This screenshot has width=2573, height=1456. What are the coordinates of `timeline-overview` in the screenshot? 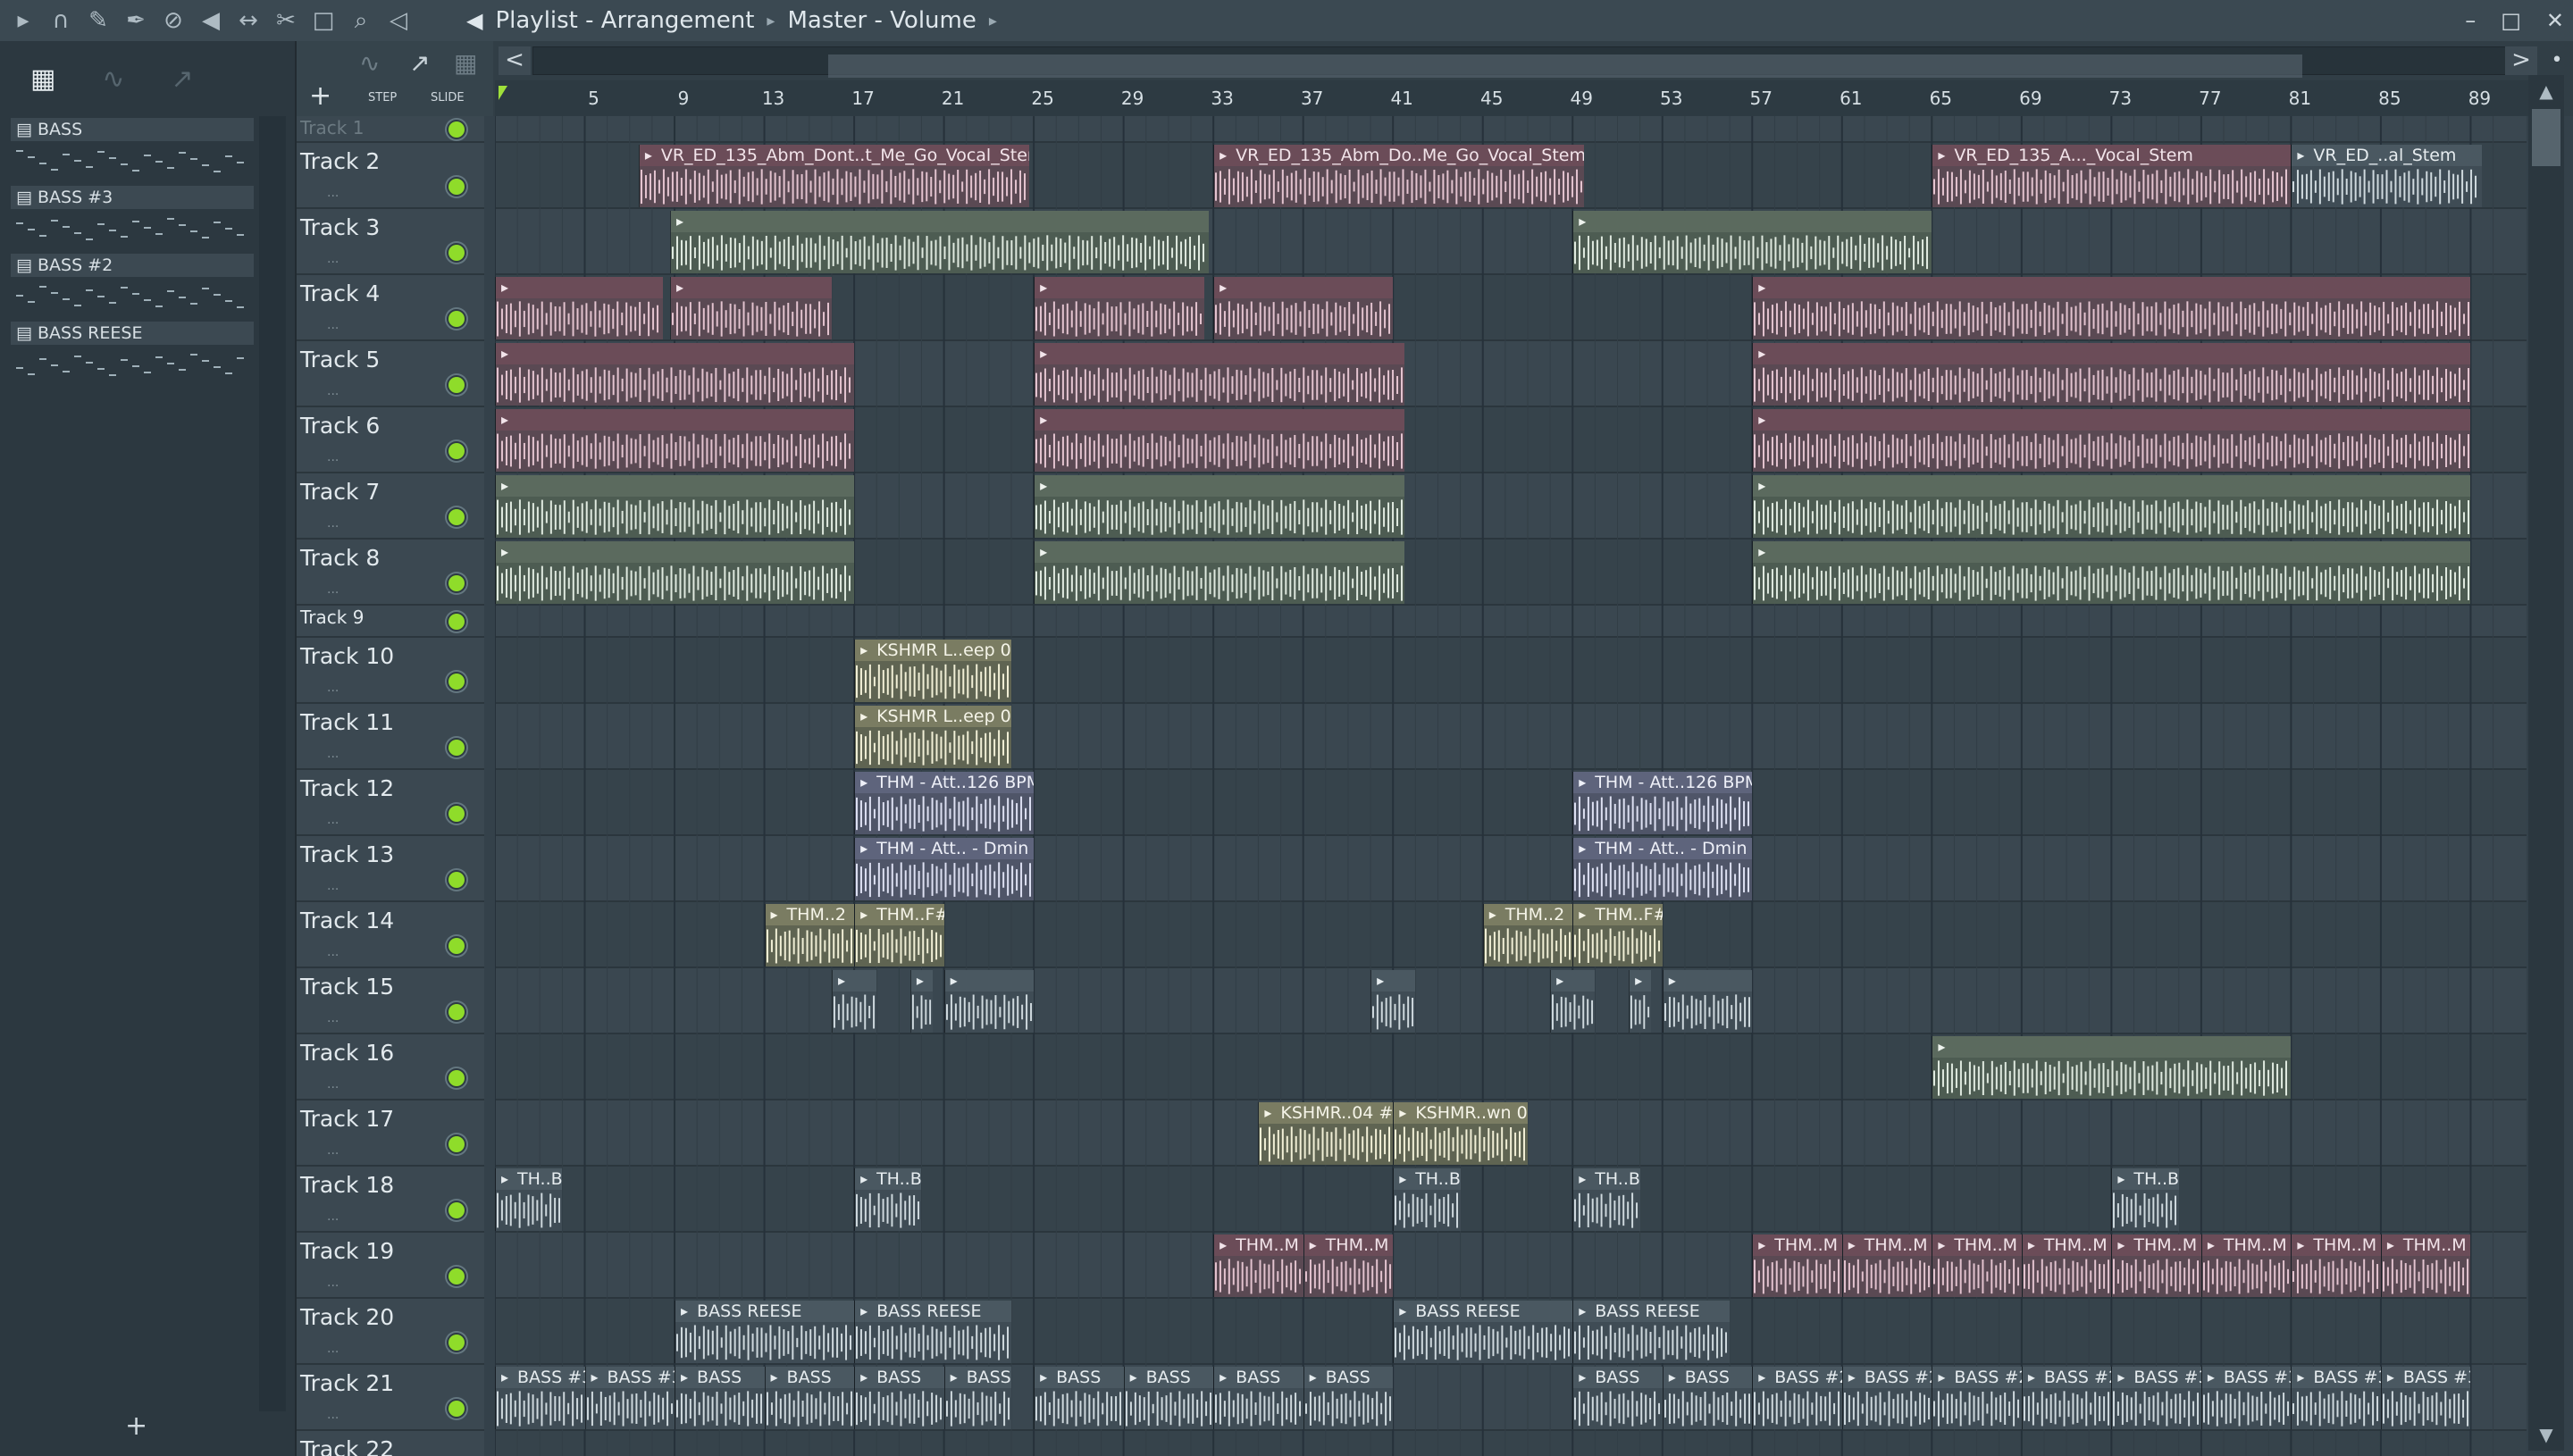 It's located at (1520, 62).